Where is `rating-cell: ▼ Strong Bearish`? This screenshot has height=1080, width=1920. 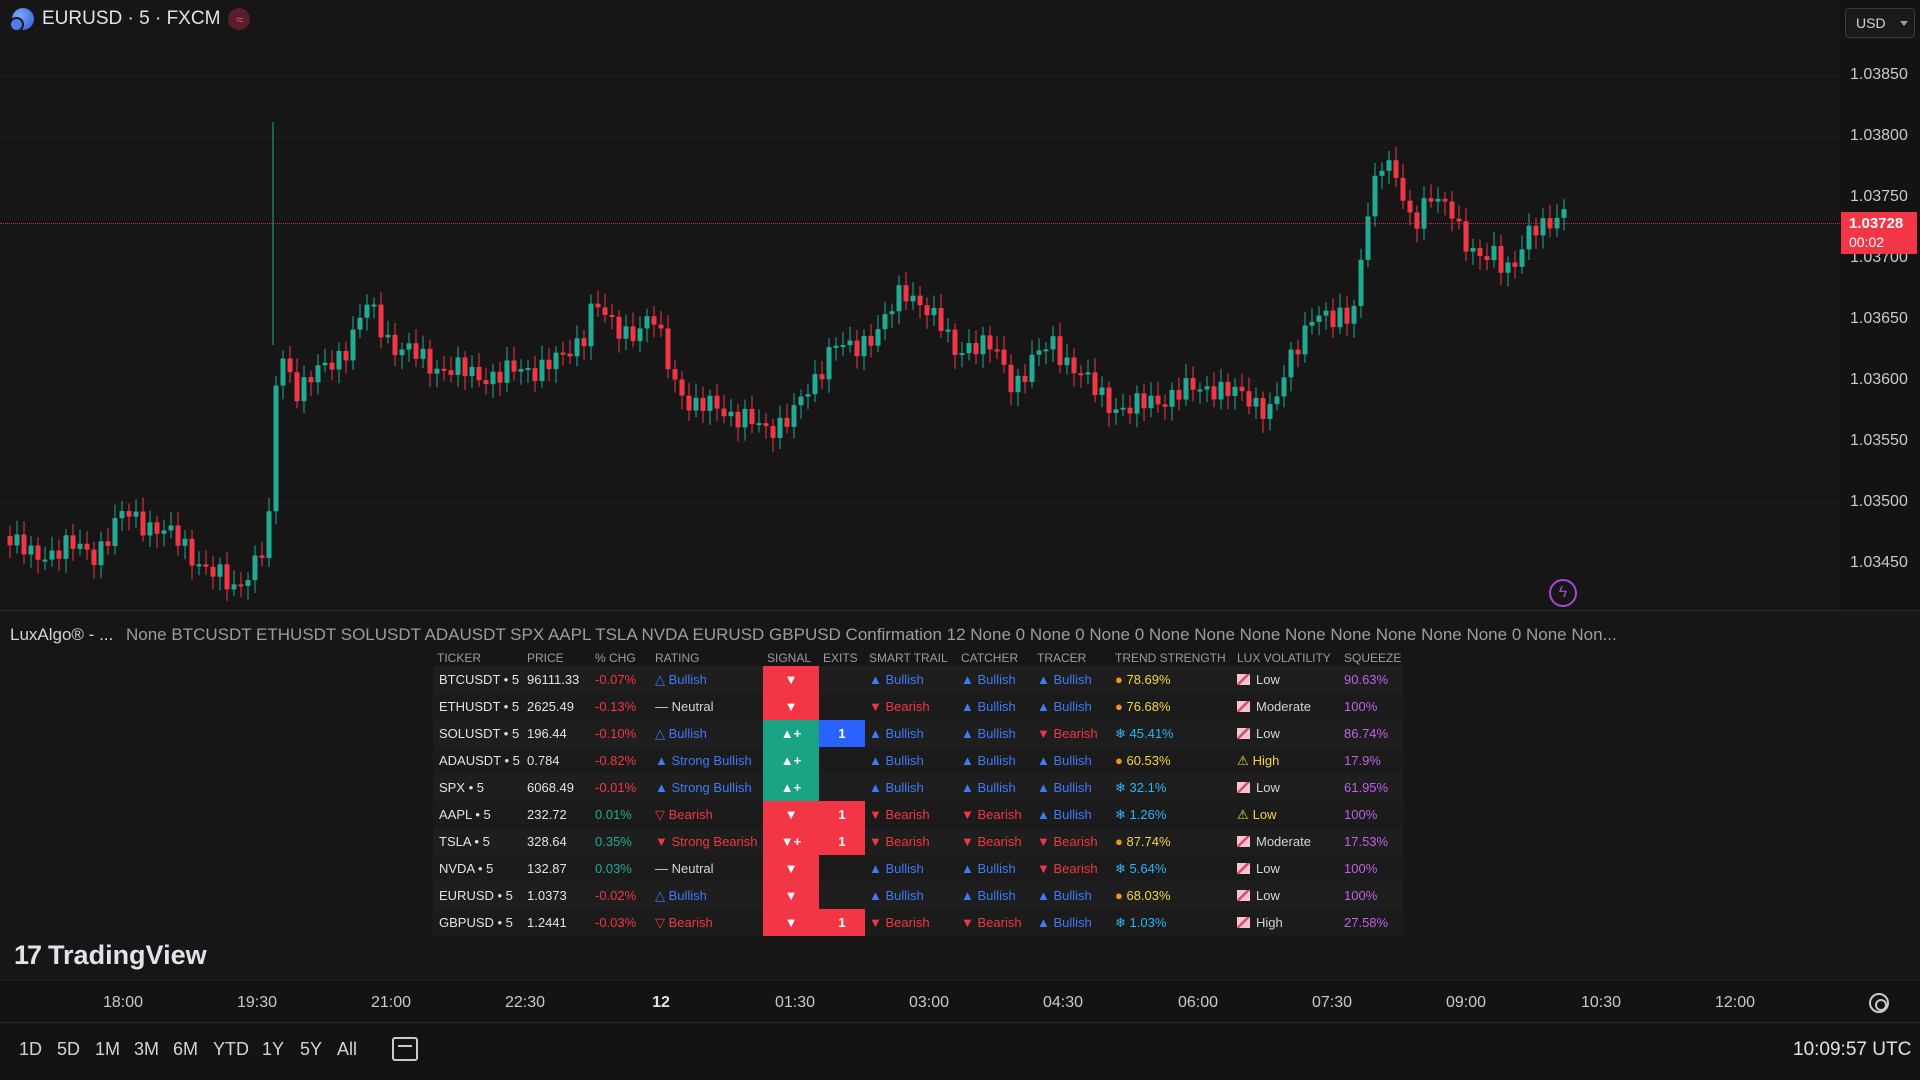 rating-cell: ▼ Strong Bearish is located at coordinates (707, 841).